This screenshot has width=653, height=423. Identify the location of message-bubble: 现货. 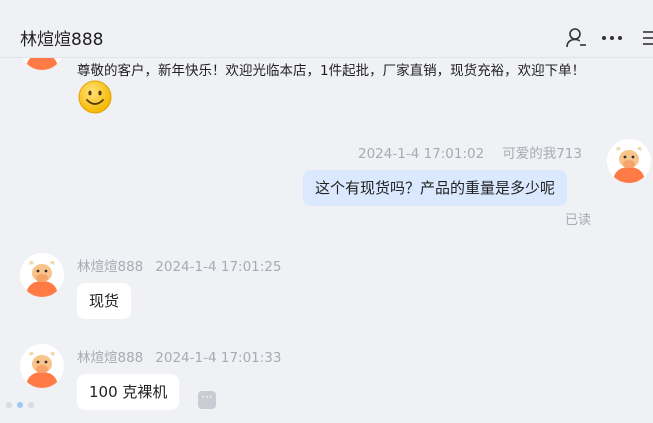
(104, 301).